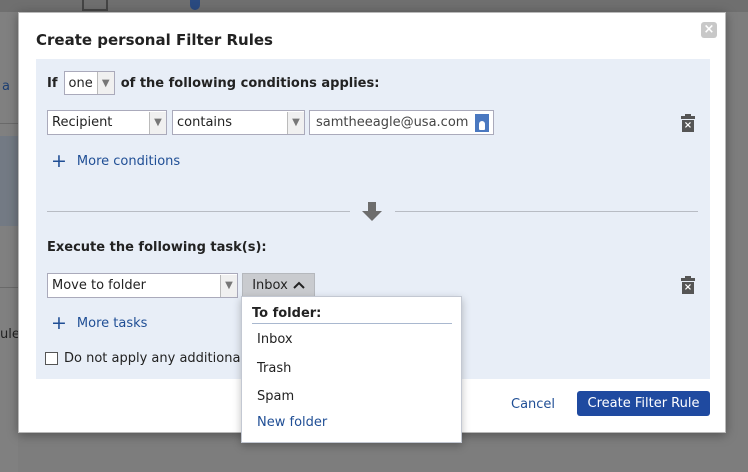  Describe the element at coordinates (82, 122) in the screenshot. I see `condition-field-value: Recipient` at that location.